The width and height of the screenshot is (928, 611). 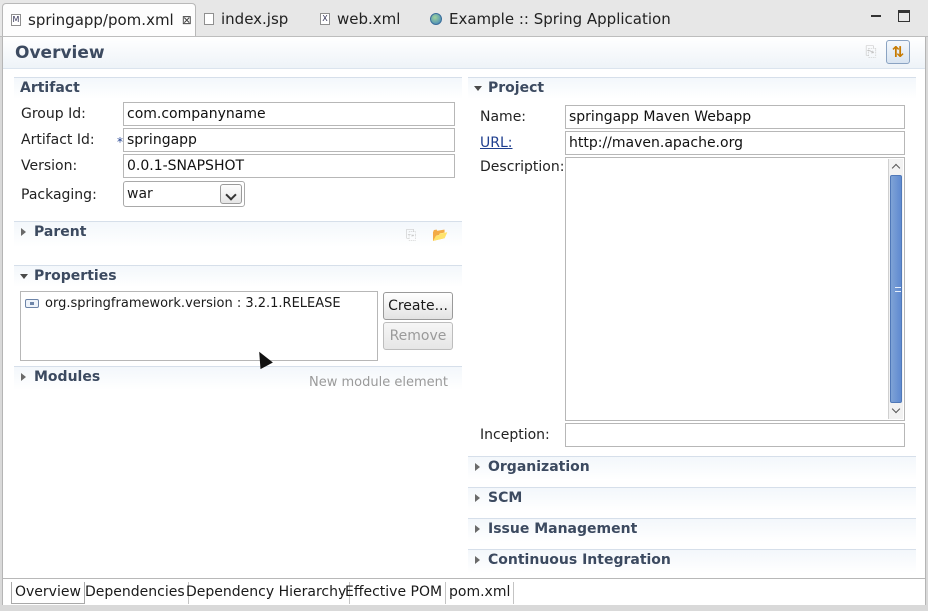 I want to click on name-field: springapp Maven Webapp, so click(x=735, y=117).